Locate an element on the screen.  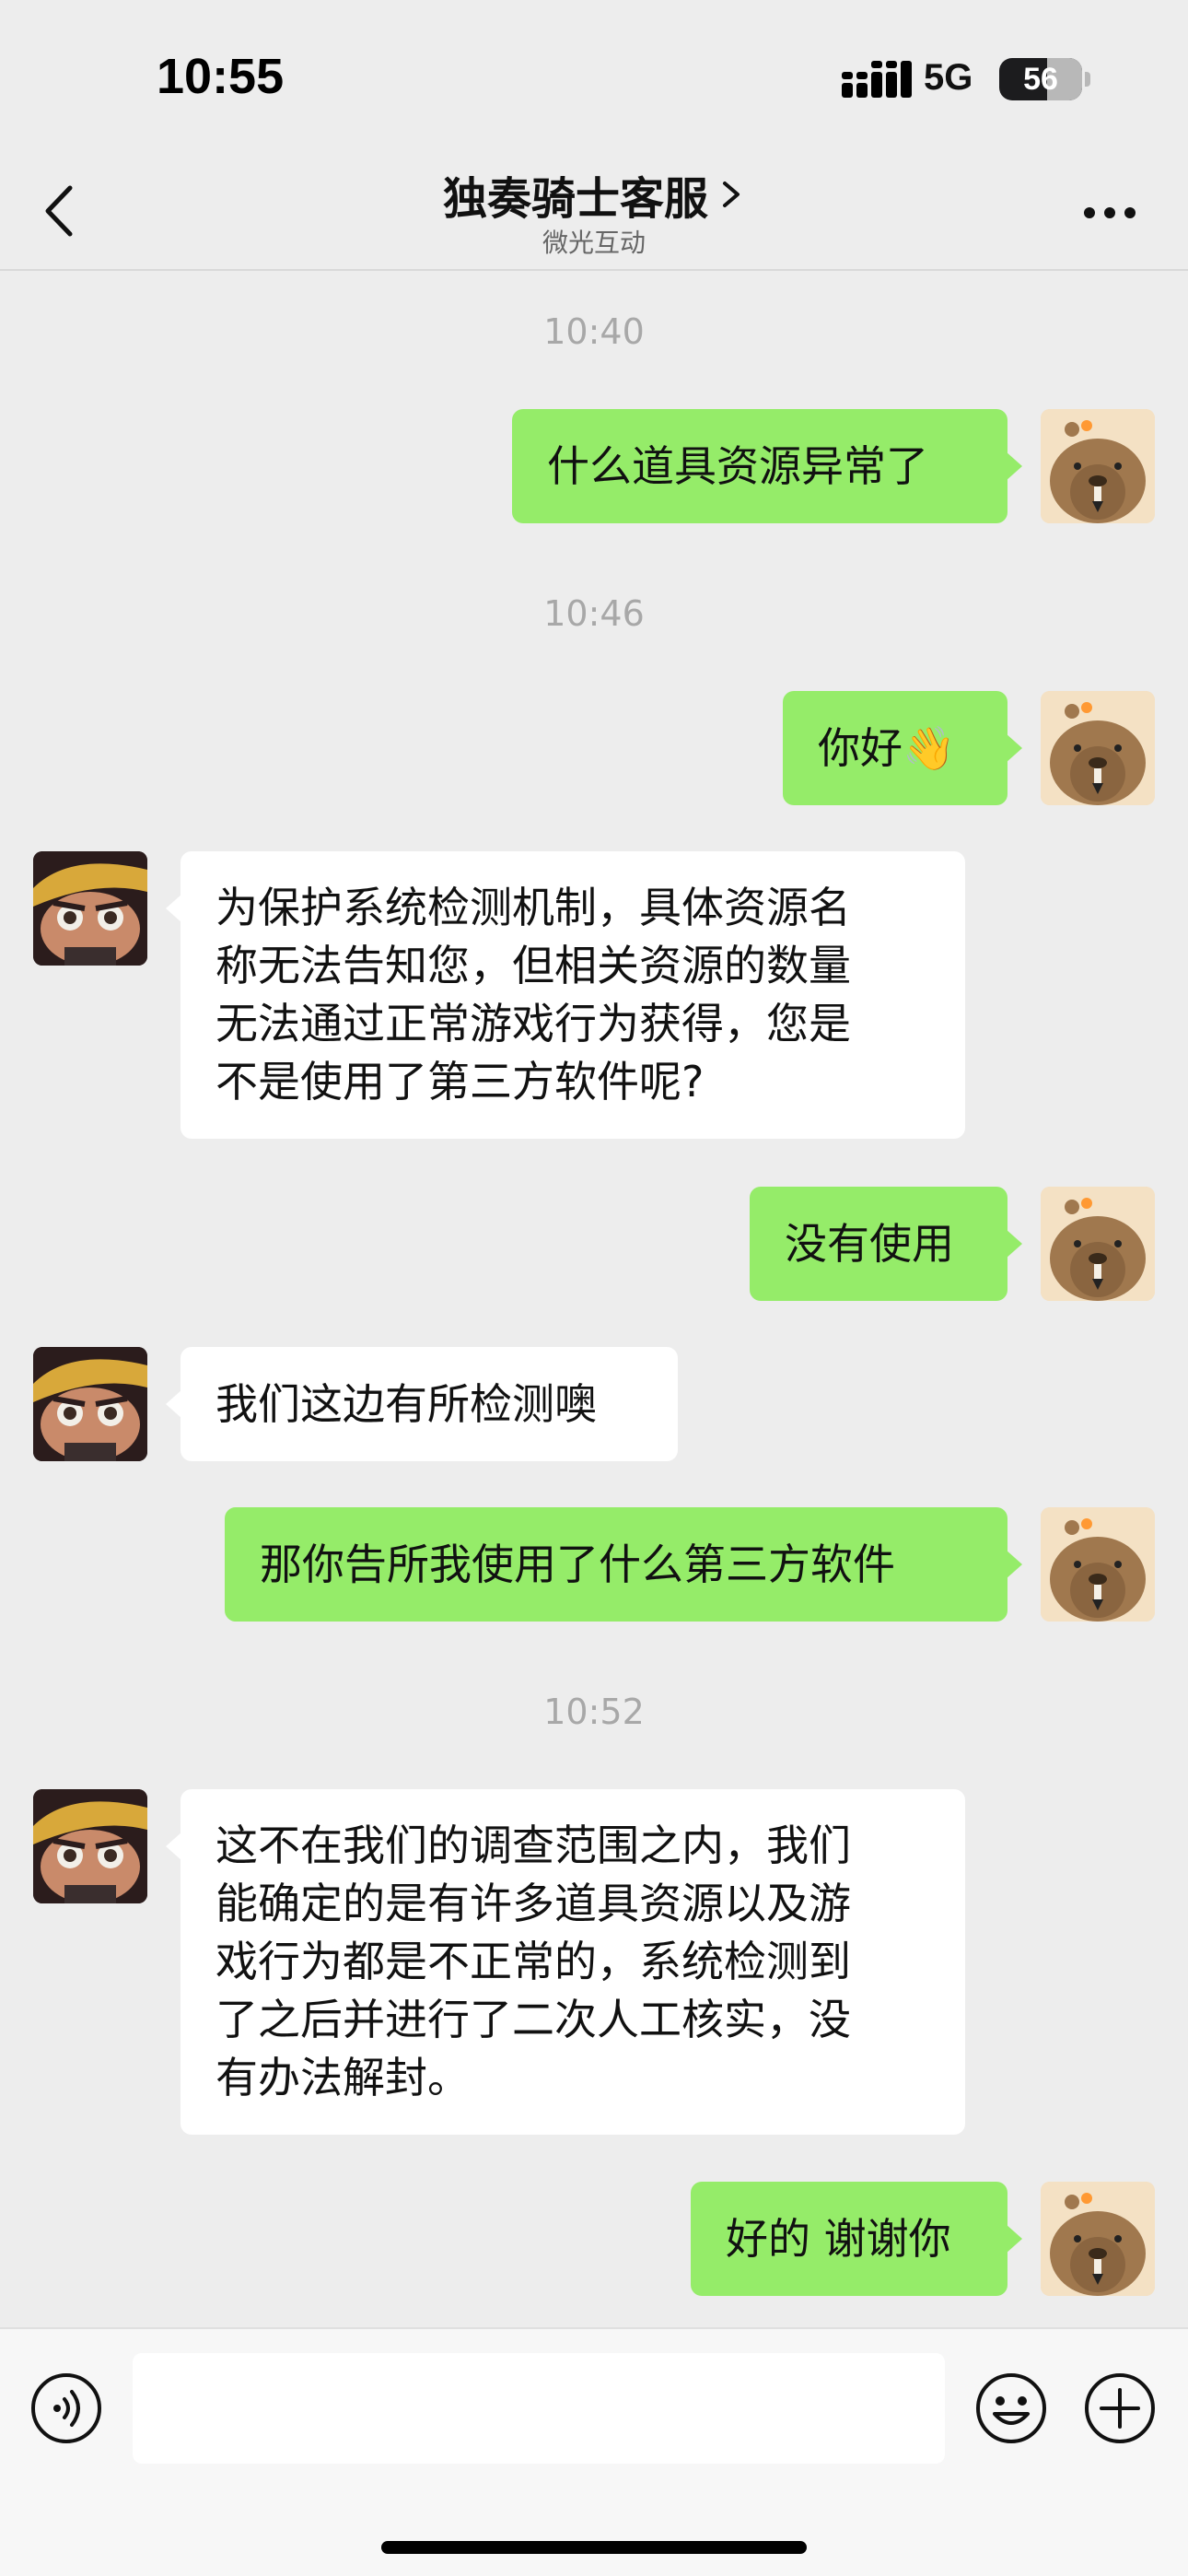
battery-icon: 56 is located at coordinates (1040, 79).